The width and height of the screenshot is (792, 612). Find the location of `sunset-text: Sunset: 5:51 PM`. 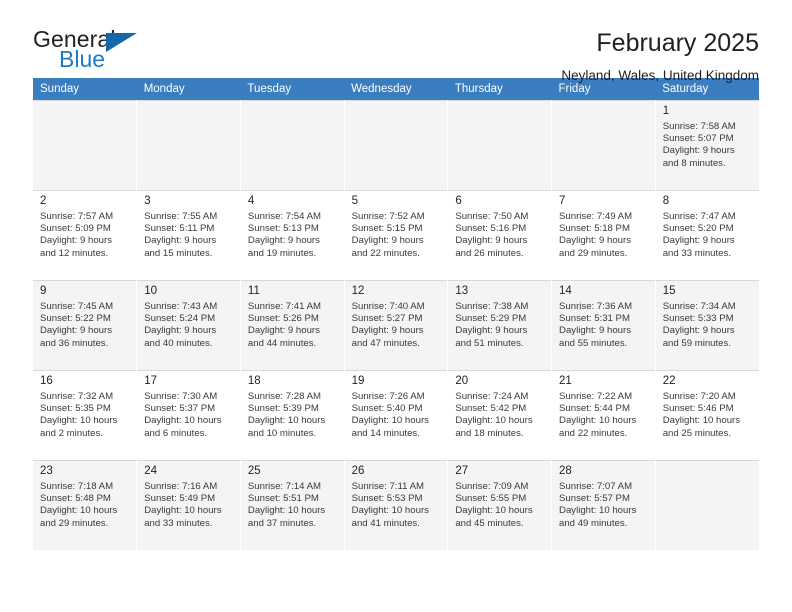

sunset-text: Sunset: 5:51 PM is located at coordinates (283, 499).